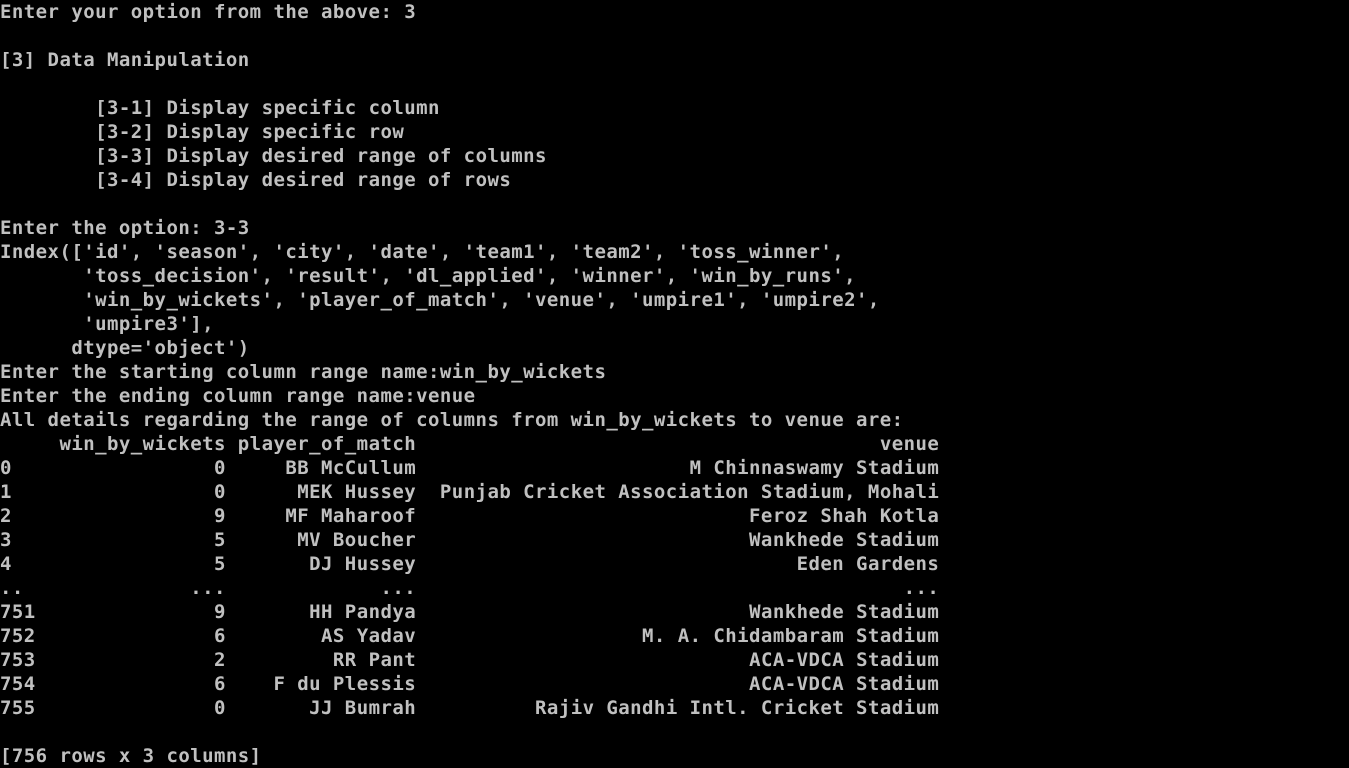  What do you see at coordinates (18, 708) in the screenshot?
I see `row-index: 755` at bounding box center [18, 708].